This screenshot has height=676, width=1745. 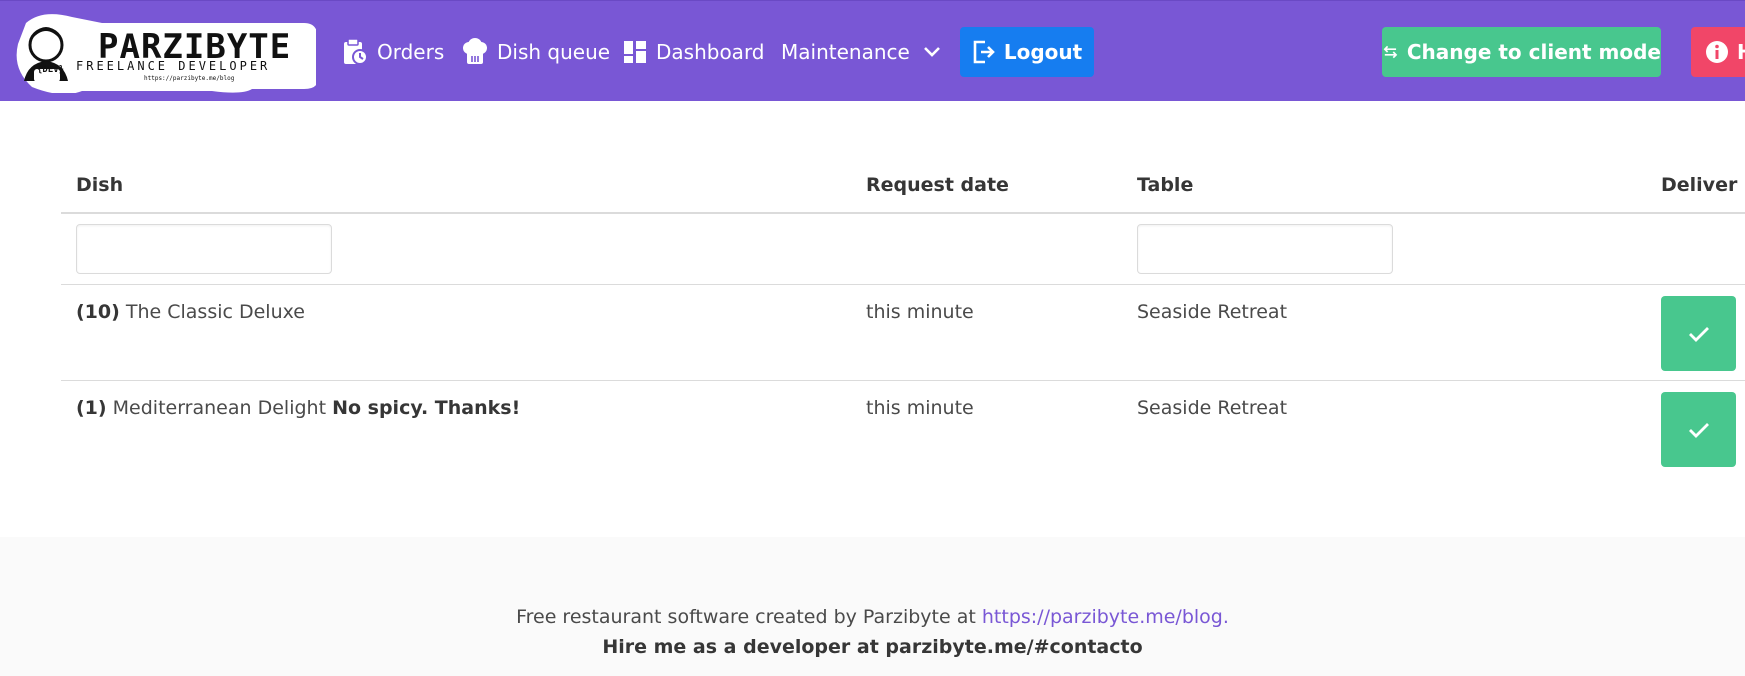 I want to click on clipboard-clock-icon, so click(x=356, y=51).